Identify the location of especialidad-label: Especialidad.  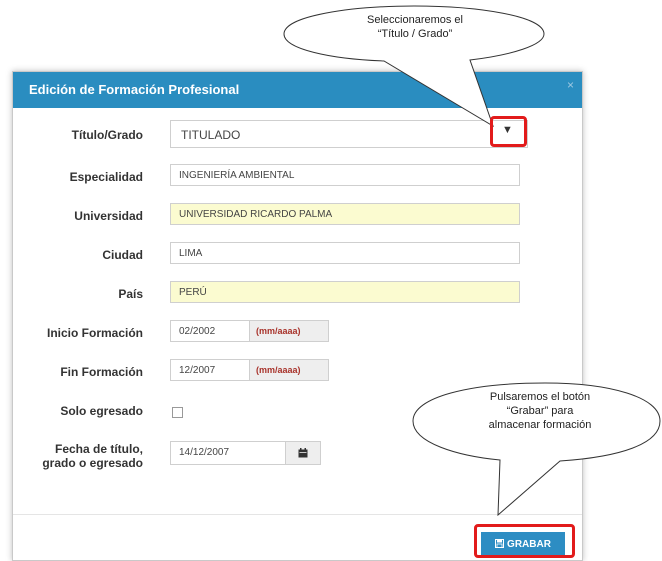
(106, 177).